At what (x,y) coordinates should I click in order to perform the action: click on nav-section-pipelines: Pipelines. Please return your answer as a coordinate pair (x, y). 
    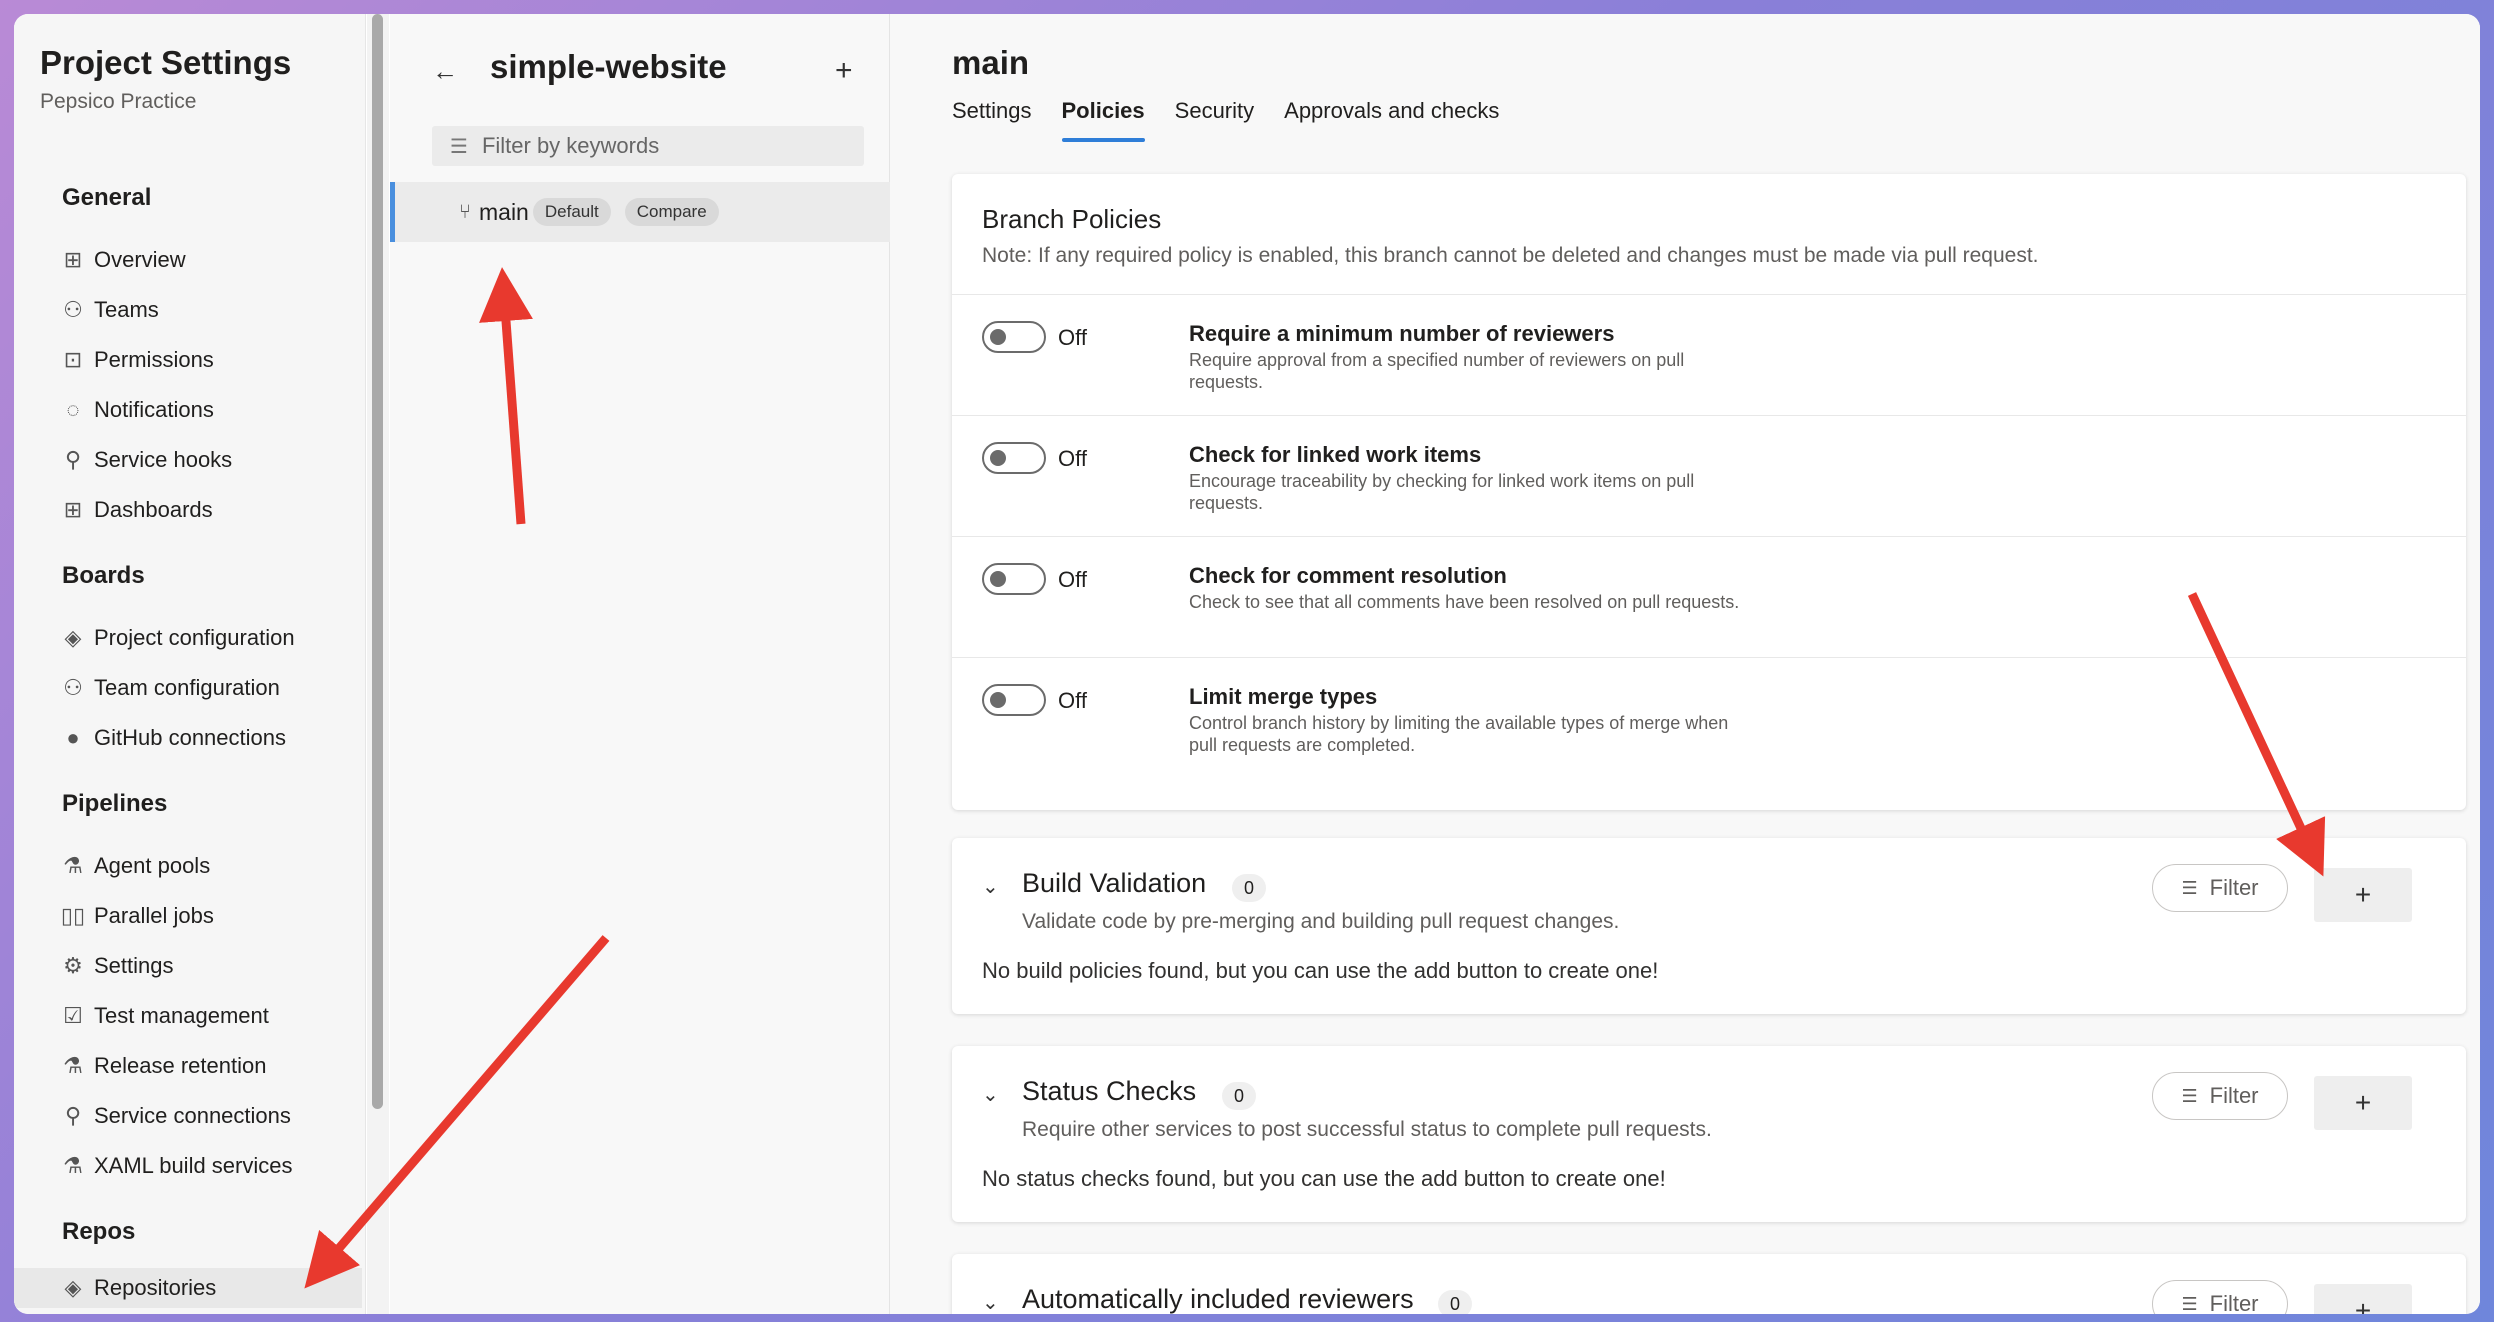
    Looking at the image, I should click on (115, 803).